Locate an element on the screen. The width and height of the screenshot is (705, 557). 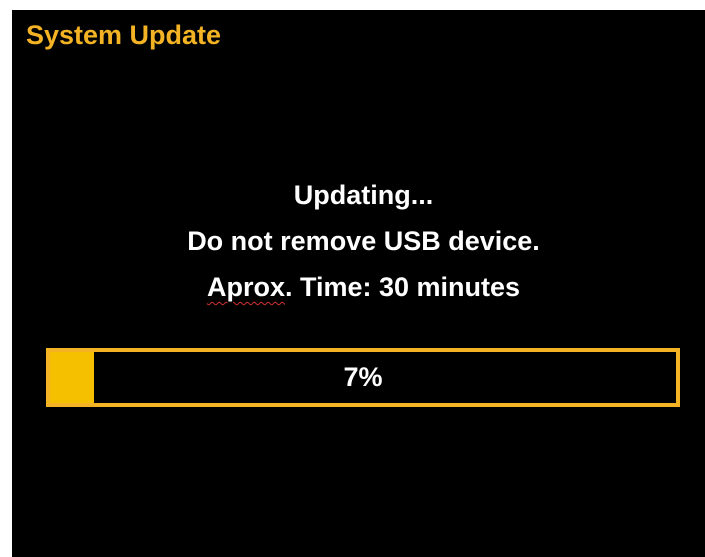
warning-text: Do not remove USB device. is located at coordinates (363, 241).